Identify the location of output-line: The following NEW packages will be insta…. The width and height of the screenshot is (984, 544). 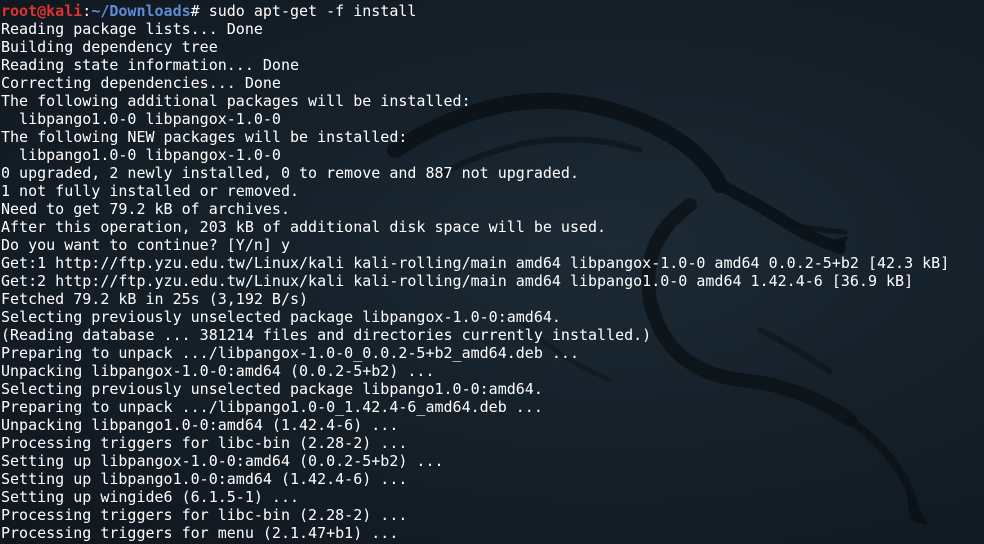
(204, 137).